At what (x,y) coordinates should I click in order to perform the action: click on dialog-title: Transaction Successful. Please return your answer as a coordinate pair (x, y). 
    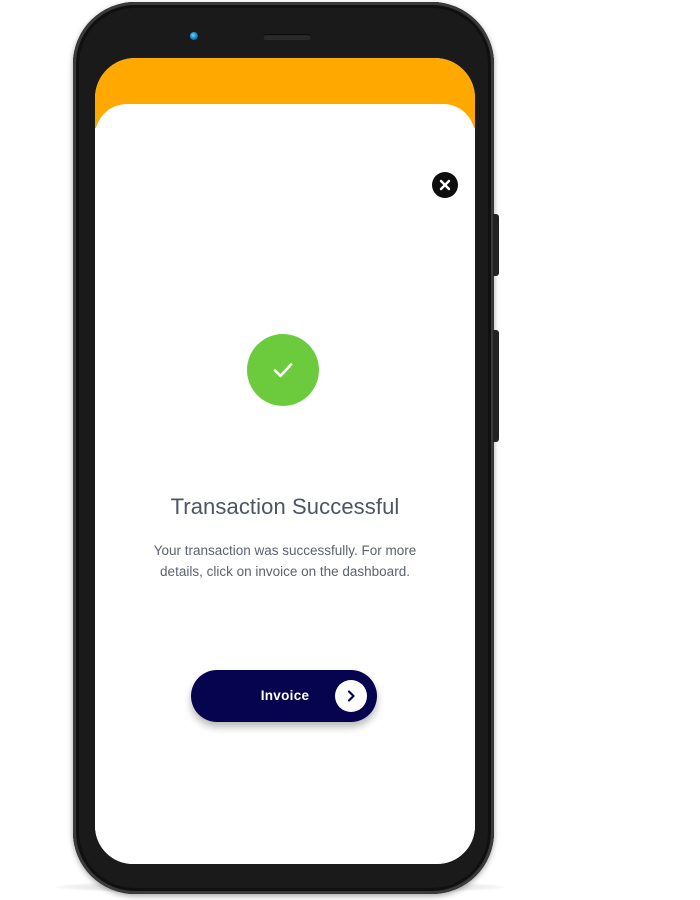
    Looking at the image, I should click on (285, 506).